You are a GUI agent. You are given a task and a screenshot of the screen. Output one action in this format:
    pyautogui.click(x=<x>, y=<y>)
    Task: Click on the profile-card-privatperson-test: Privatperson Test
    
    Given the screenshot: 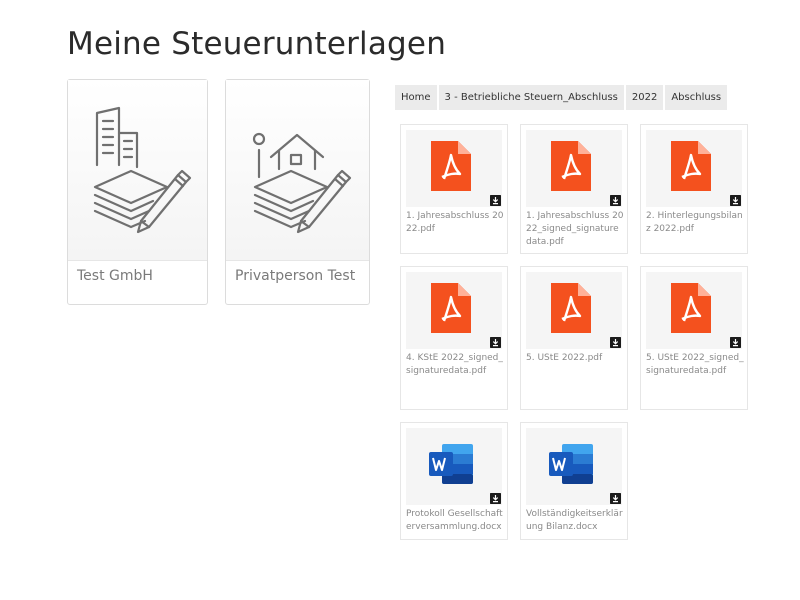 What is the action you would take?
    pyautogui.click(x=297, y=192)
    